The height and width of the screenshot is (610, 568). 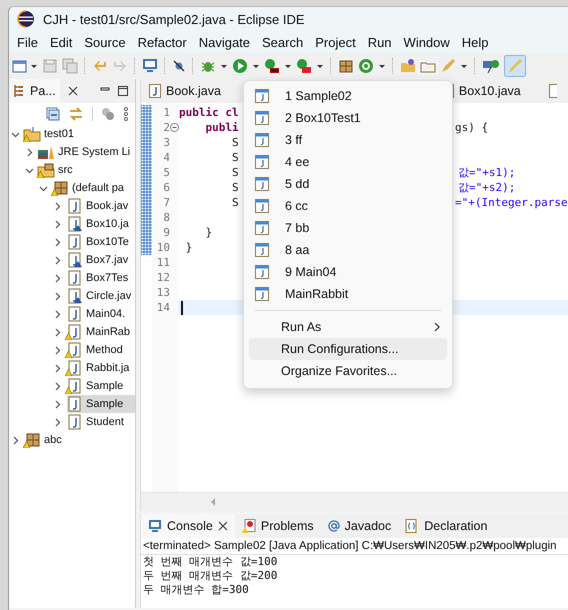 I want to click on line-number: 4, so click(x=166, y=157).